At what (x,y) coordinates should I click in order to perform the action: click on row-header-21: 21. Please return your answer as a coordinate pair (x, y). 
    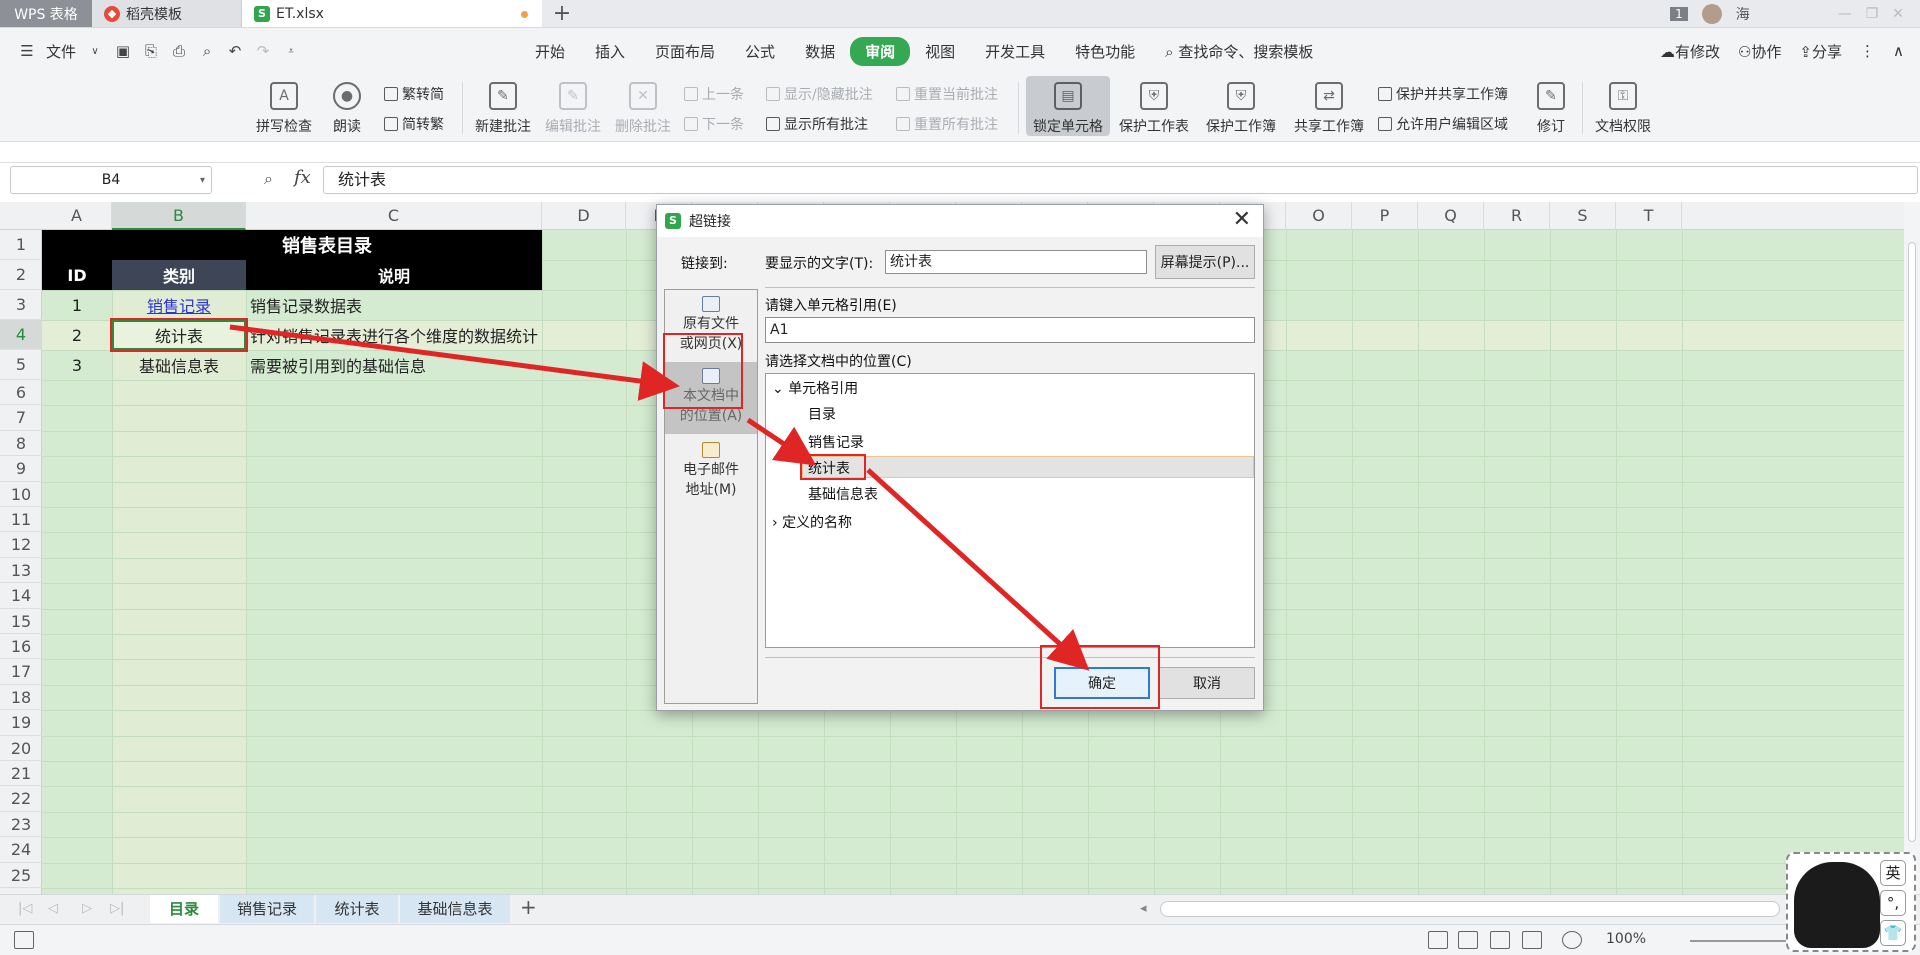
    Looking at the image, I should click on (21, 774).